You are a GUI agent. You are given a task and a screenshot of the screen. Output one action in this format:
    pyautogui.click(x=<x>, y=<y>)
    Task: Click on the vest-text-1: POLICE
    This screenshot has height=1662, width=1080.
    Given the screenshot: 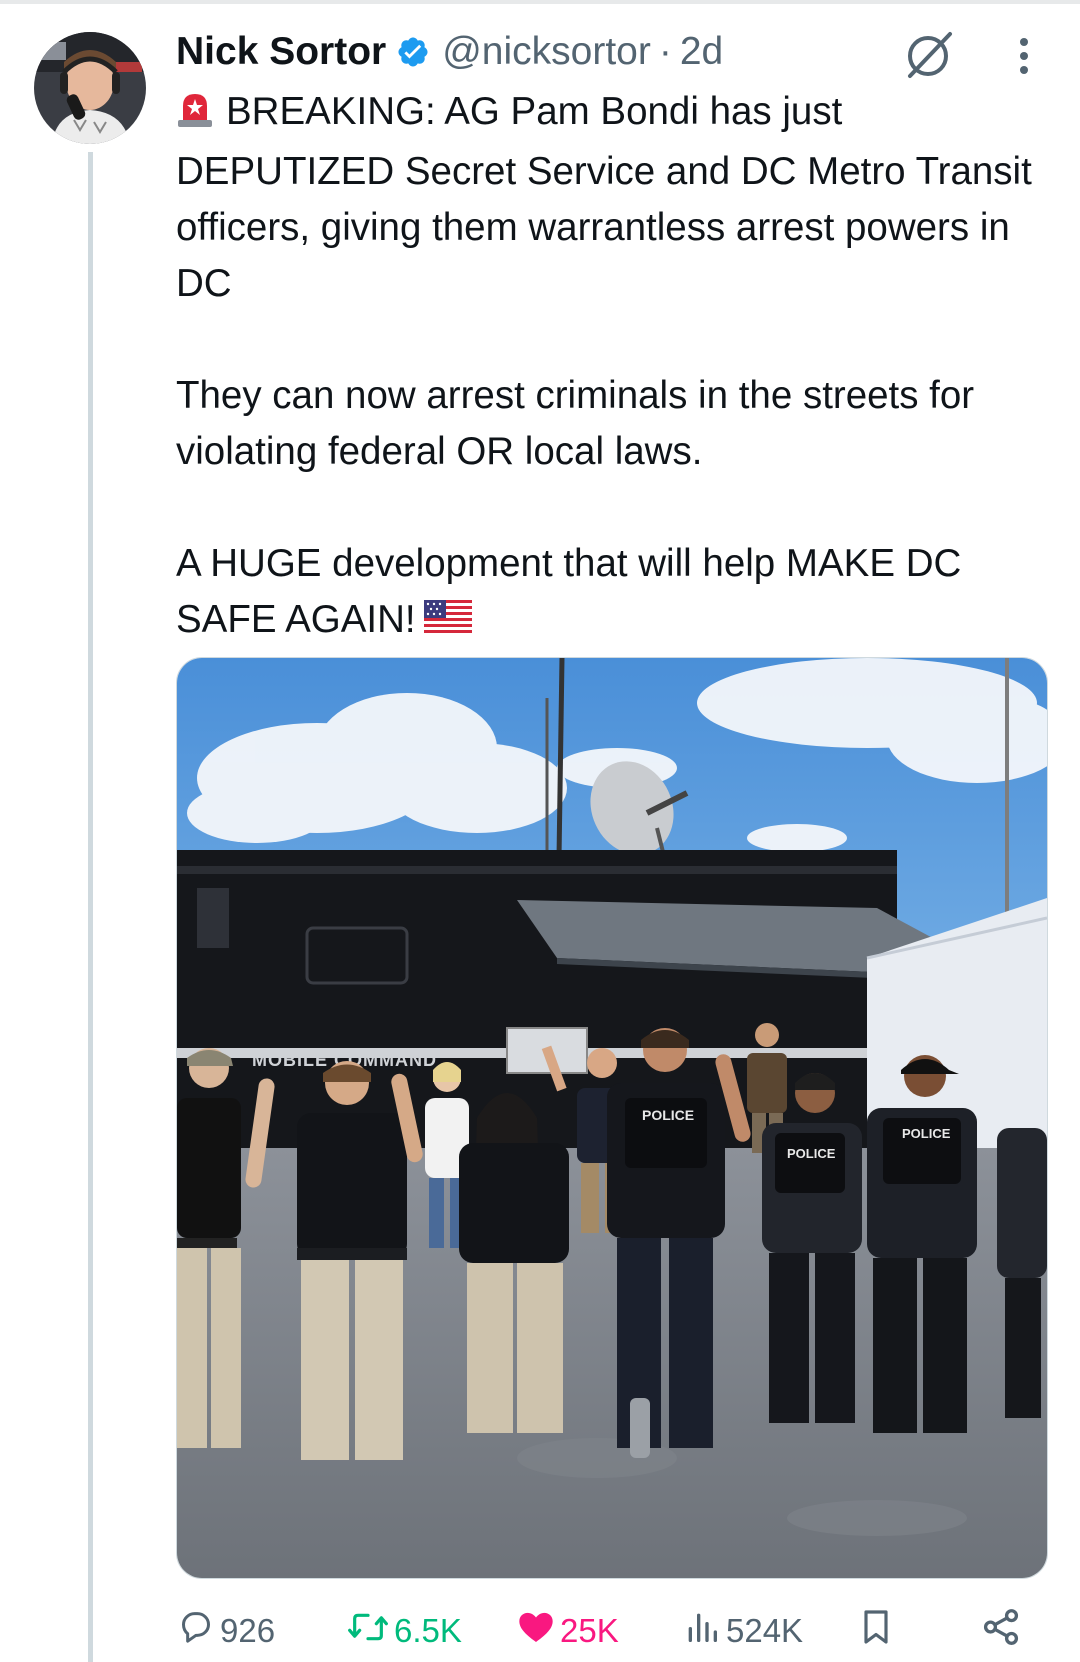 What is the action you would take?
    pyautogui.click(x=668, y=1115)
    